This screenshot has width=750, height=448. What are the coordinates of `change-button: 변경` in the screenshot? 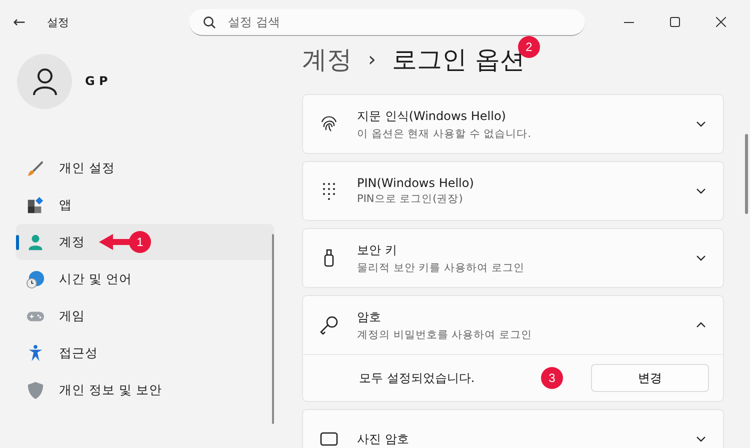 It's located at (650, 378).